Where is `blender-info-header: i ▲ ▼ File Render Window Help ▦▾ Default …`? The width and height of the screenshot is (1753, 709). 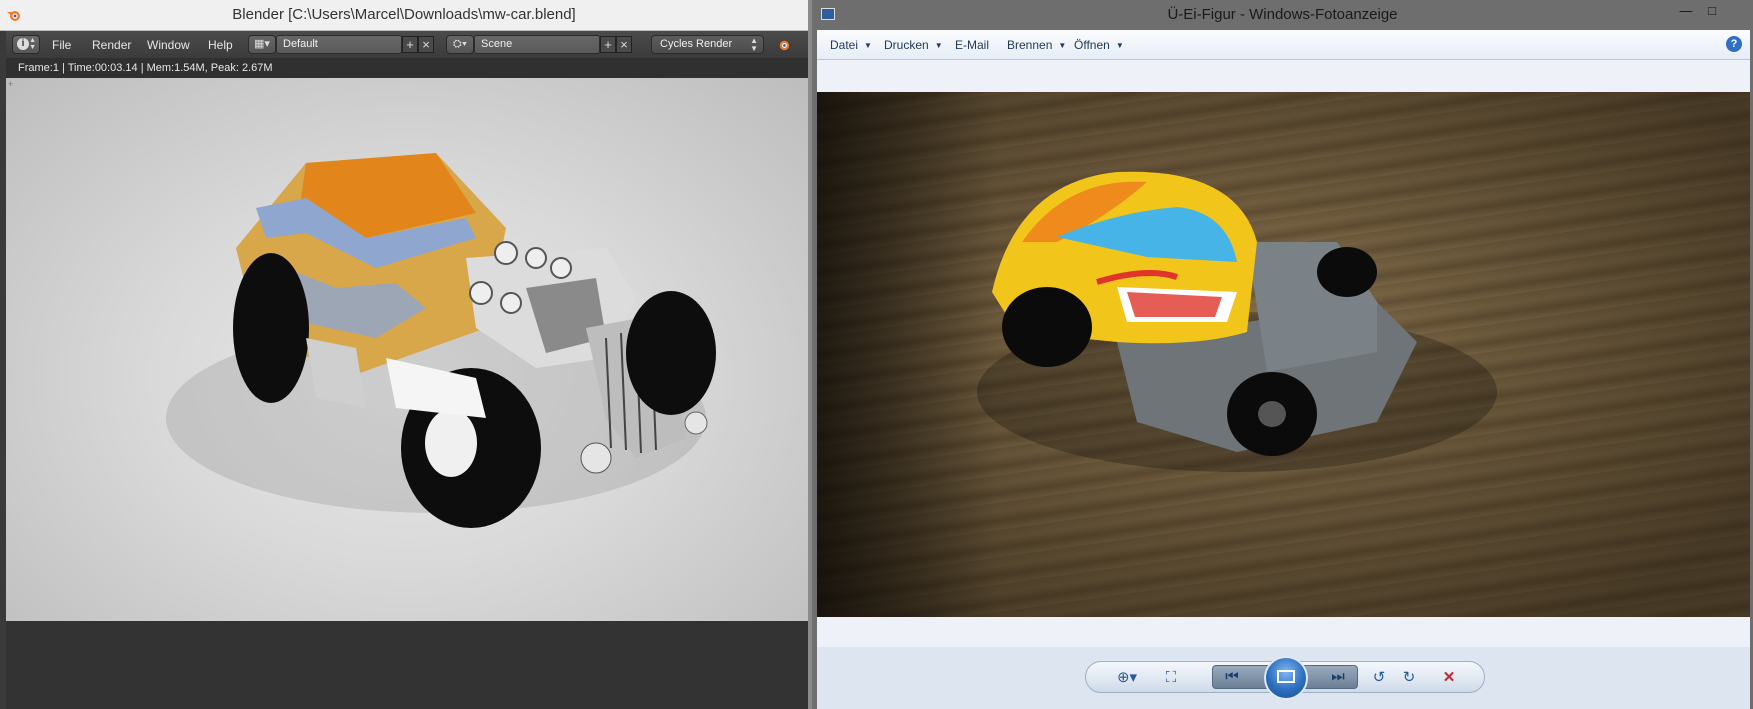
blender-info-header: i ▲ ▼ File Render Window Help ▦▾ Default … is located at coordinates (407, 45).